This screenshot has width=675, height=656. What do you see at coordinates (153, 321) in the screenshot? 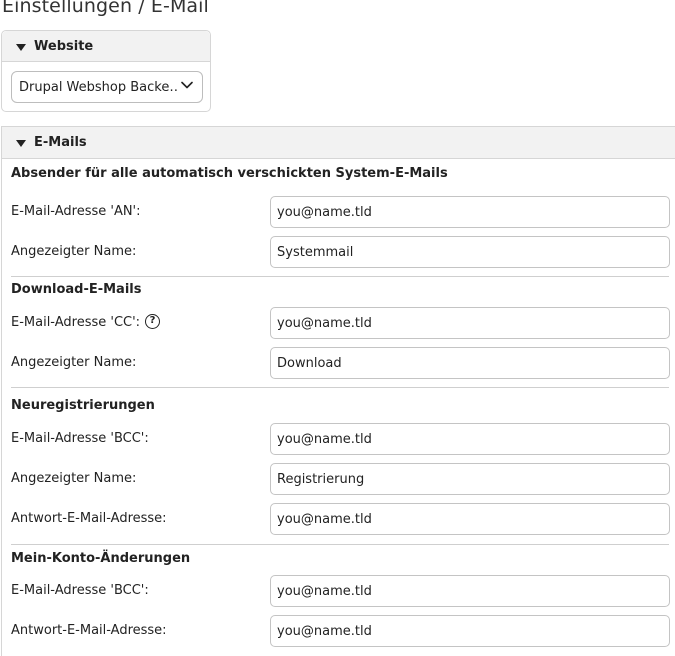
I see `help-icon: ?` at bounding box center [153, 321].